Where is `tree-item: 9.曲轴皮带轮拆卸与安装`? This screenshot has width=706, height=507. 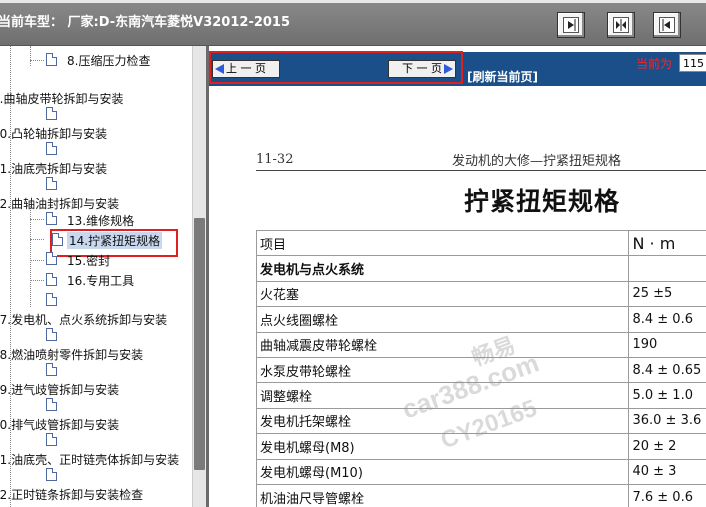 tree-item: 9.曲轴皮带轮拆卸与安装 is located at coordinates (61, 98).